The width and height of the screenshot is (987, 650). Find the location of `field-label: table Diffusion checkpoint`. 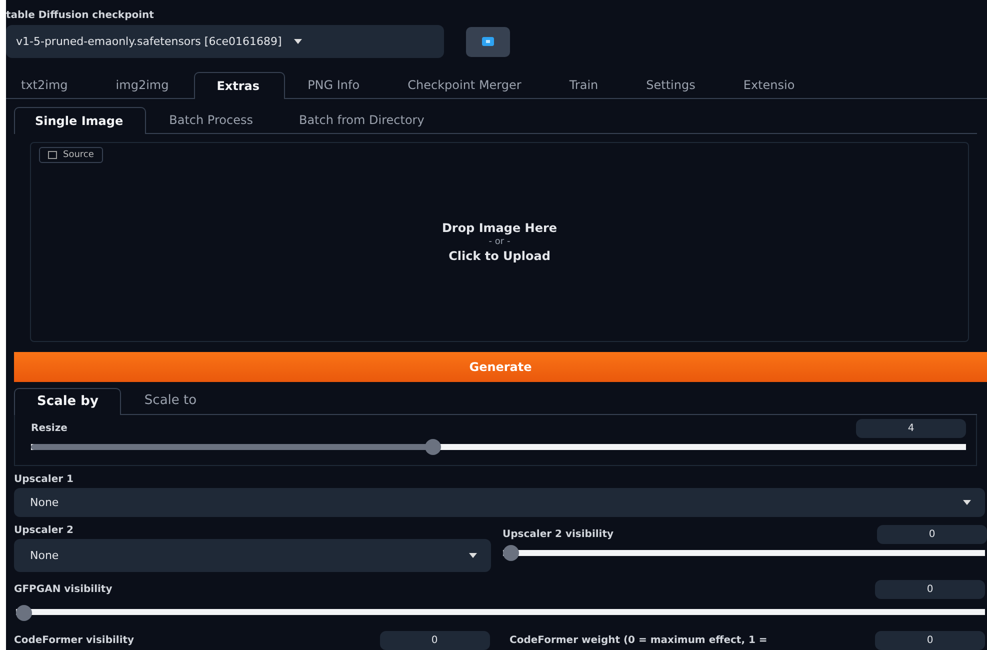

field-label: table Diffusion checkpoint is located at coordinates (80, 15).